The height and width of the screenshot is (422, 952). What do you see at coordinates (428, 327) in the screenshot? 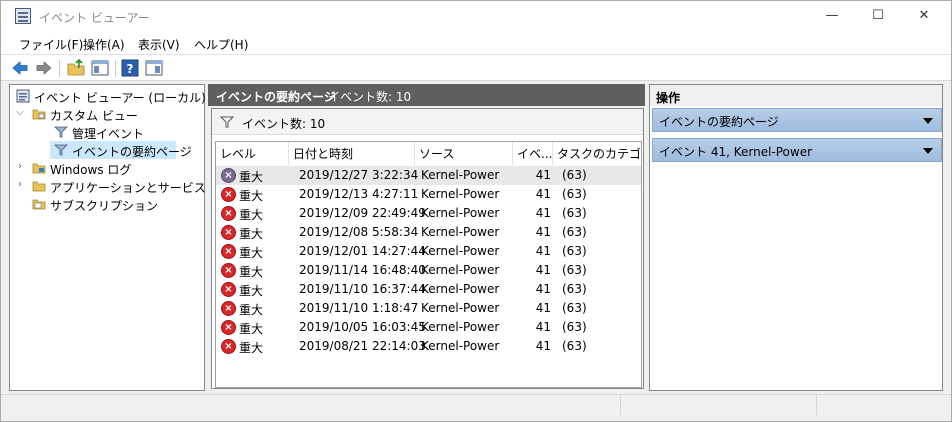
I see `table-row: × 重大 2019/10/05 16:03:45 Kernel-Power 41 (63)` at bounding box center [428, 327].